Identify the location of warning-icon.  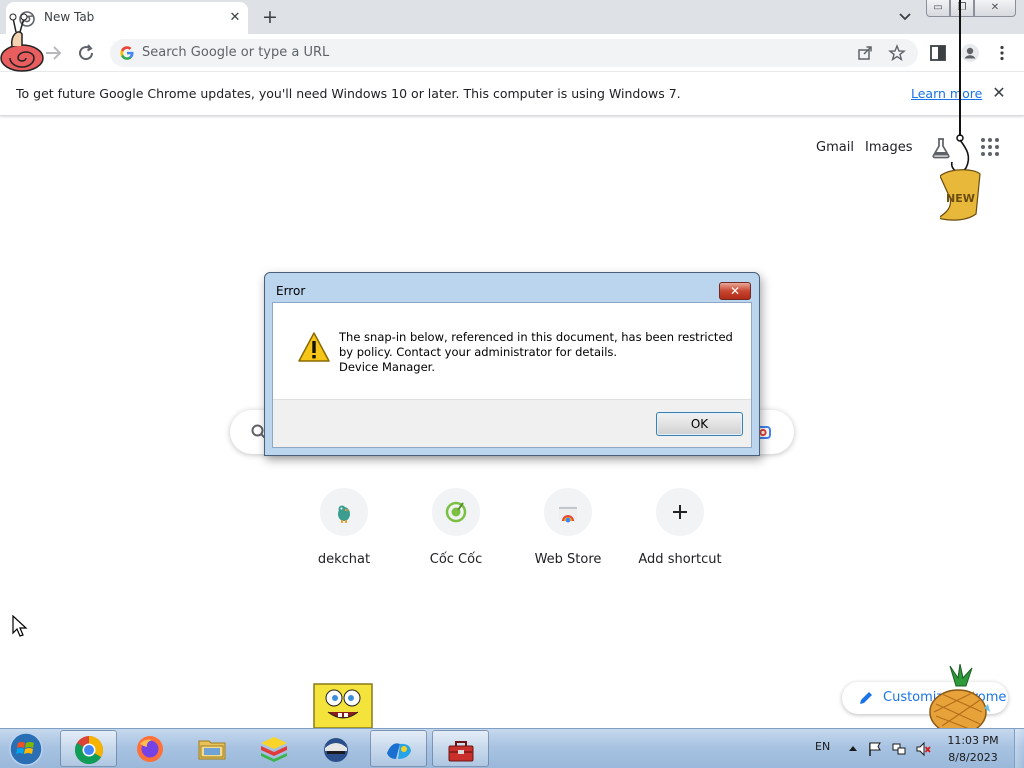
(314, 347).